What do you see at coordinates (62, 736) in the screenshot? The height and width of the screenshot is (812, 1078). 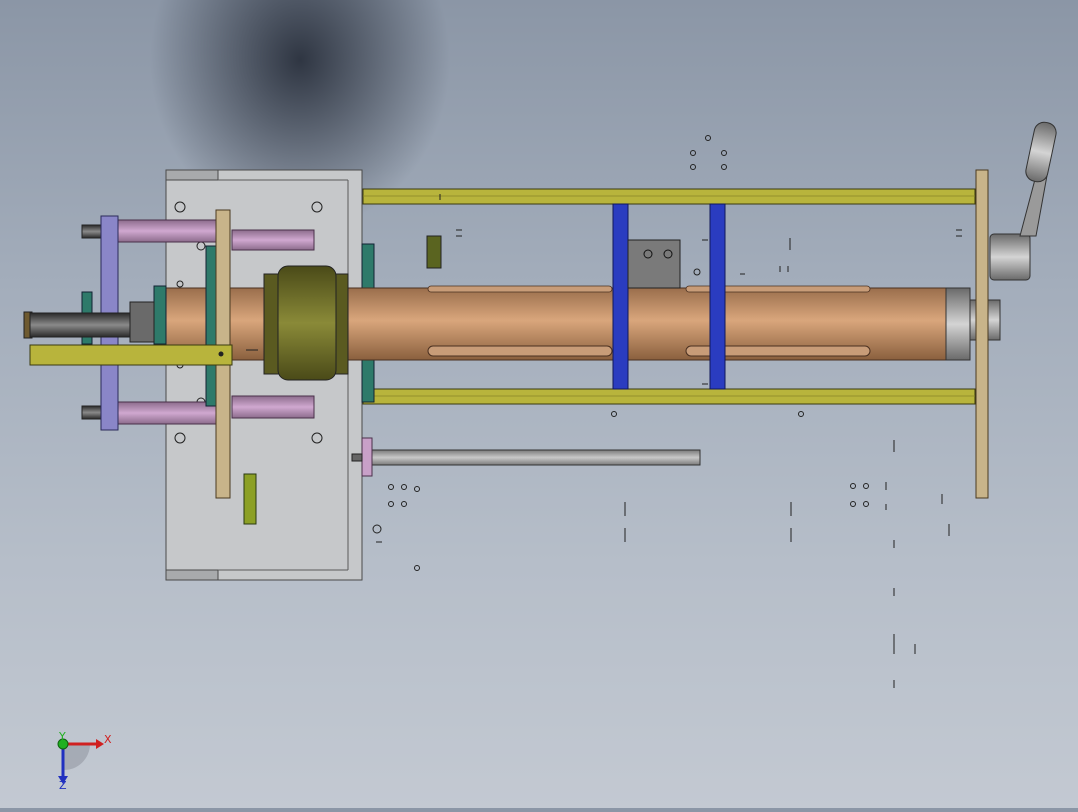 I see `triad-y-label: Y` at bounding box center [62, 736].